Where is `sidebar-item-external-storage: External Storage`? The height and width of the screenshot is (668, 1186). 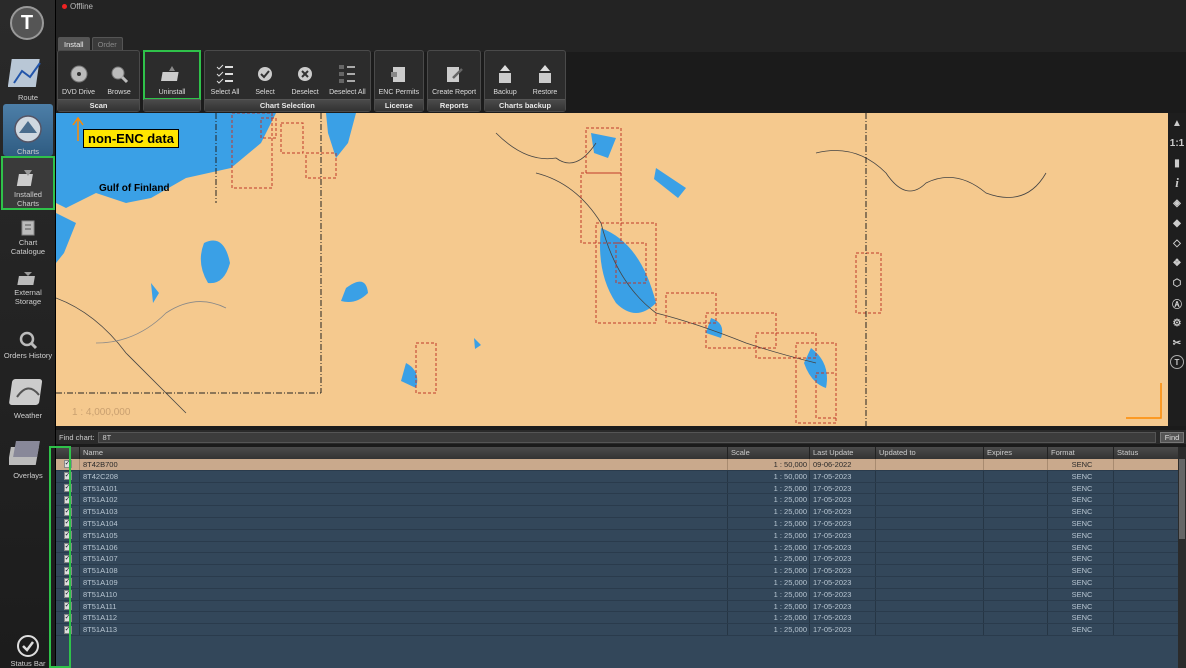
sidebar-item-external-storage: External Storage is located at coordinates (28, 284).